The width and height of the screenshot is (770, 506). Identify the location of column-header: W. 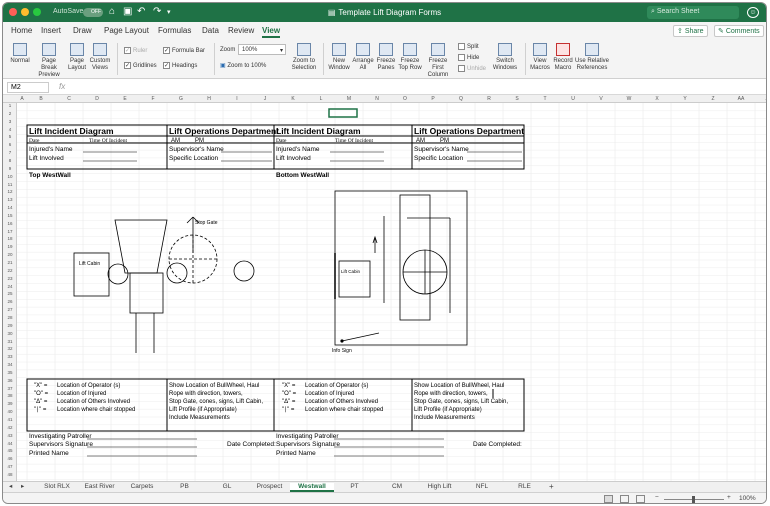
(629, 99).